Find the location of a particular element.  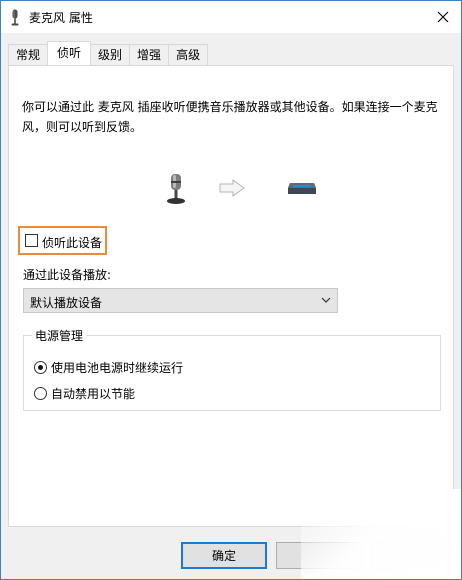

listen-checkbox-label: 侦听此设备 is located at coordinates (72, 242).